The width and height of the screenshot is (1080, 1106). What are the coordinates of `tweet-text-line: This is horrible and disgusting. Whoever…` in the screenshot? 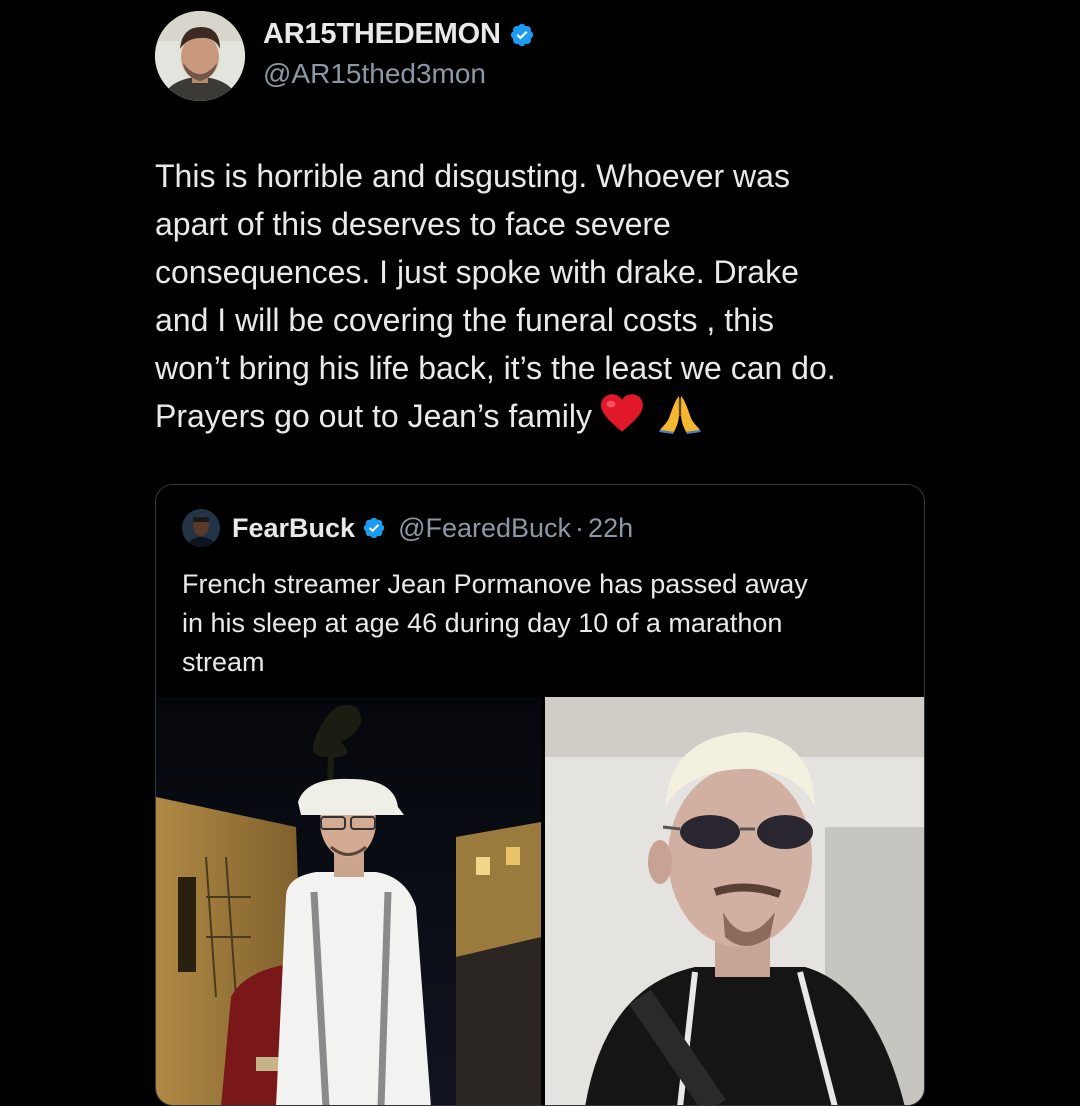 It's located at (472, 176).